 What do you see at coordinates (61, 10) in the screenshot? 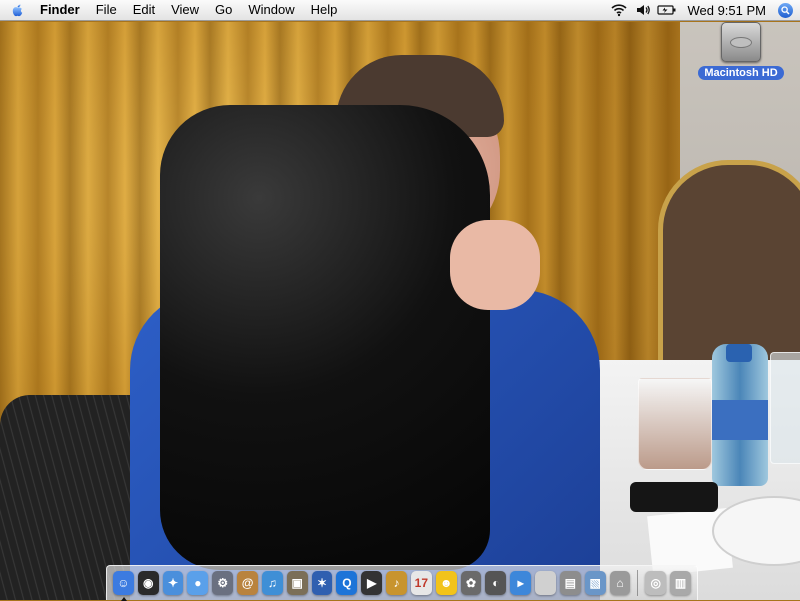
I see `menu-app-name: Finder` at bounding box center [61, 10].